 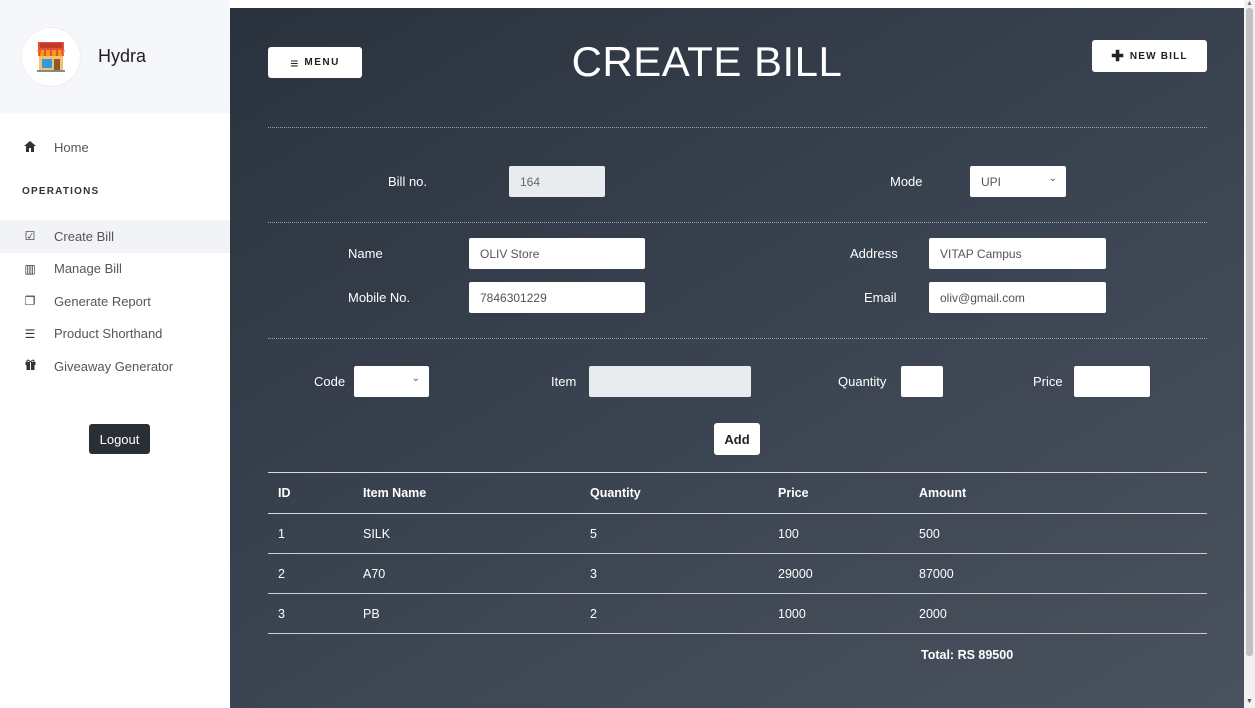 I want to click on sidebar-item-home: Home, so click(x=55, y=147).